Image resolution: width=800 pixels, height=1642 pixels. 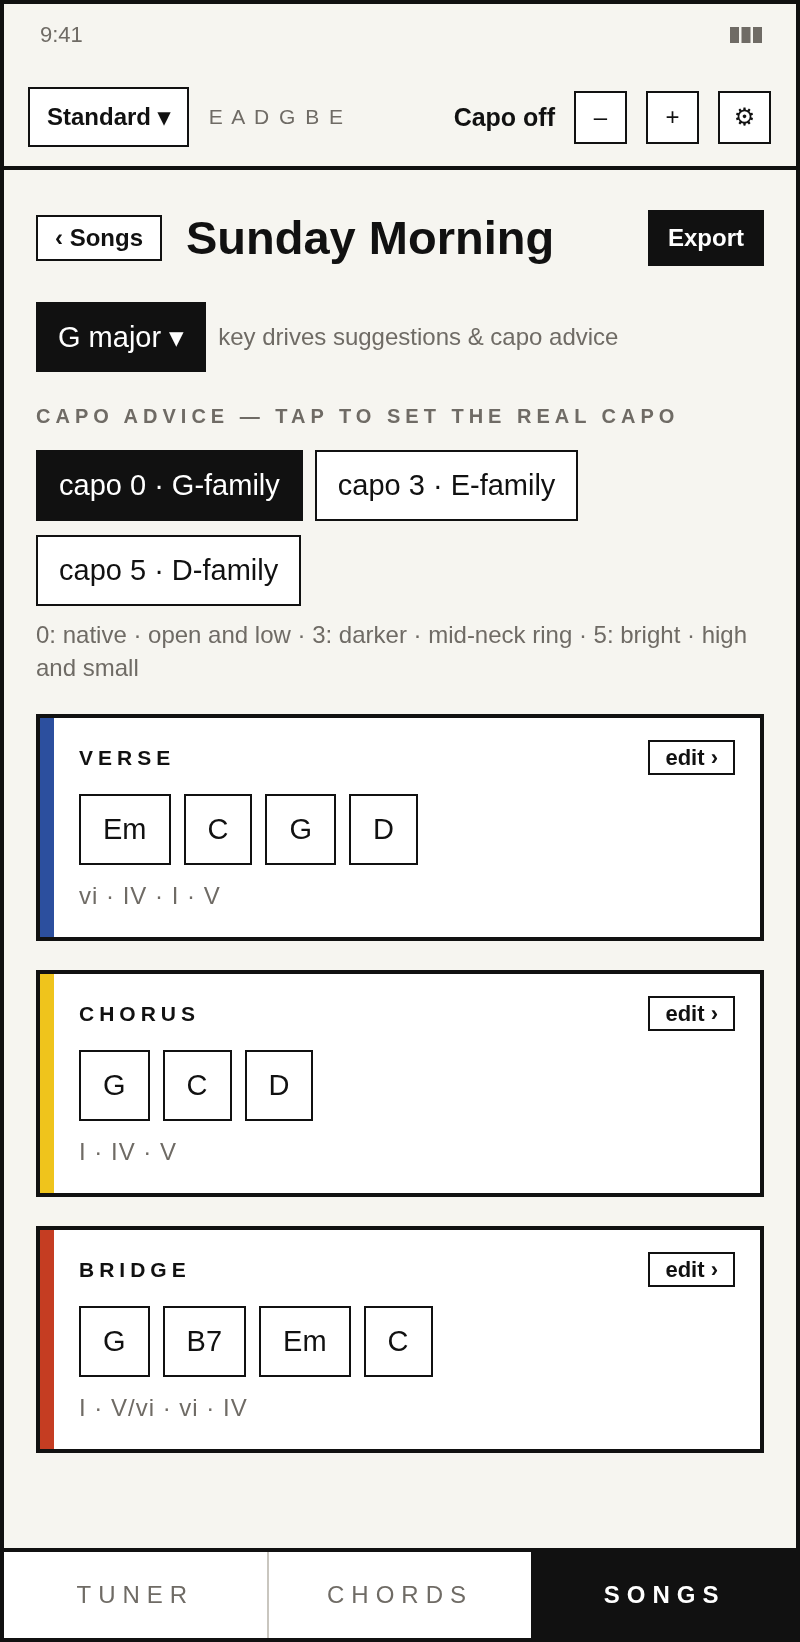 I want to click on roman-numerals: I · V/vi · vi · IV, so click(x=164, y=1408).